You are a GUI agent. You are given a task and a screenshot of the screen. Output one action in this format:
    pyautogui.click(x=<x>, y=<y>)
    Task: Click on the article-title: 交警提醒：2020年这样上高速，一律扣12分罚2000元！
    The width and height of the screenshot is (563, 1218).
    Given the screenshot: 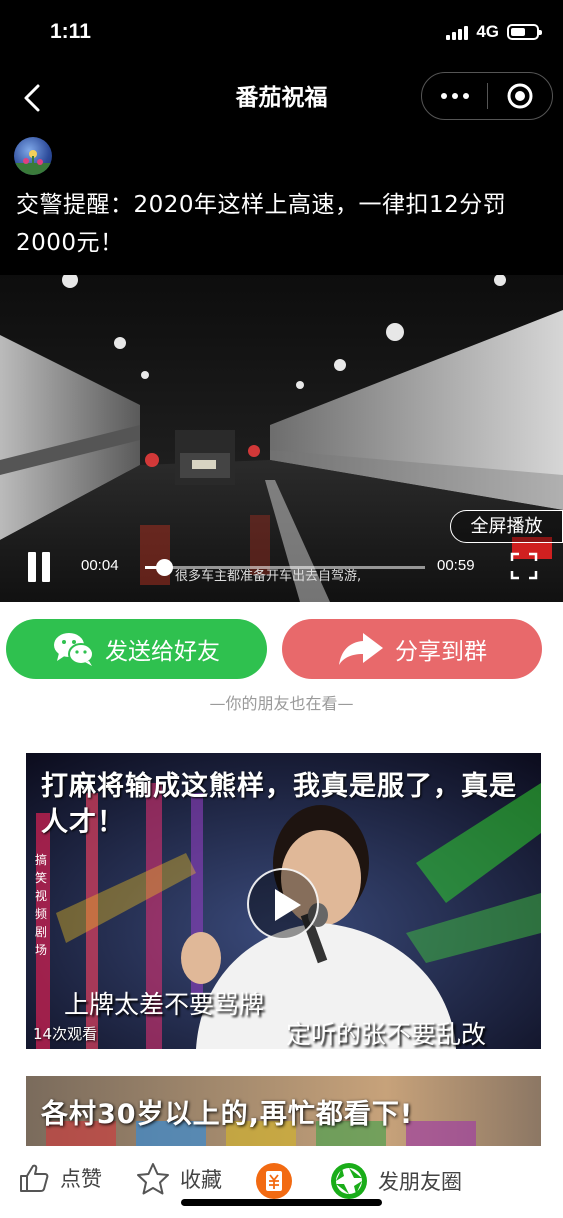 What is the action you would take?
    pyautogui.click(x=261, y=224)
    